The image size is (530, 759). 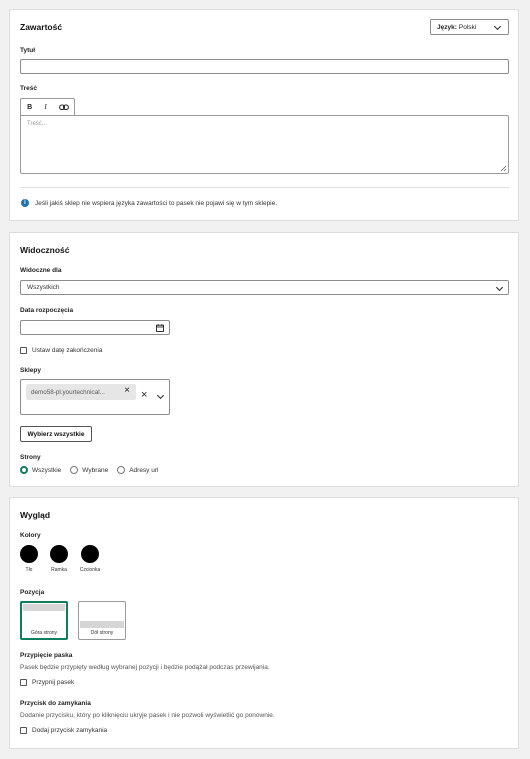 I want to click on content-divider, so click(x=264, y=187).